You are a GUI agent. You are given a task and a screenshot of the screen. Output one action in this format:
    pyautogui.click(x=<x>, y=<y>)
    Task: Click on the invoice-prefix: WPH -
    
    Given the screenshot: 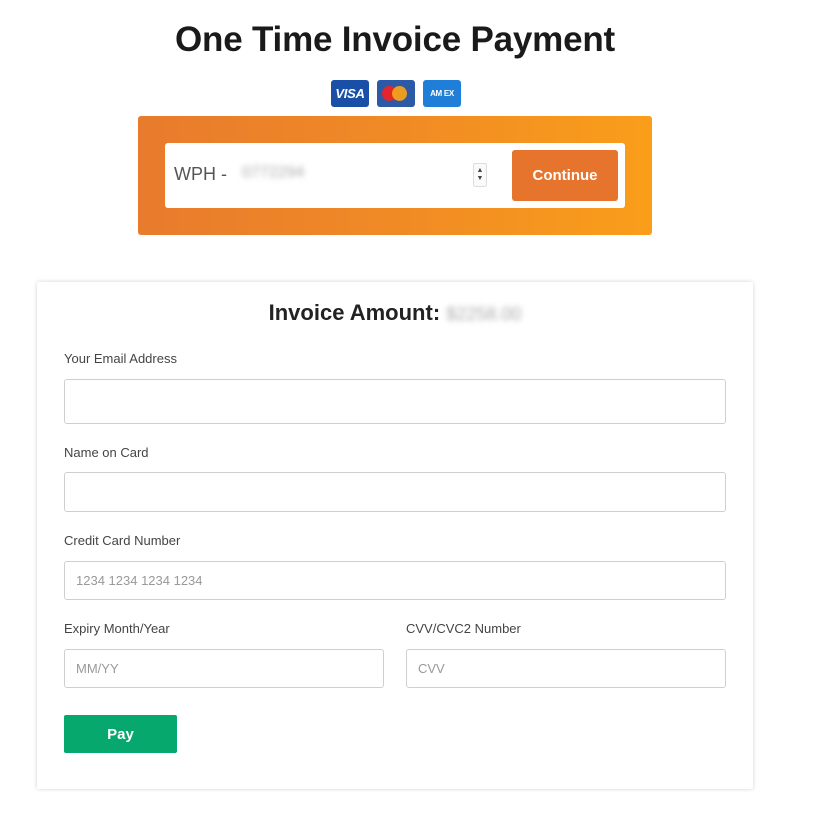 What is the action you would take?
    pyautogui.click(x=200, y=174)
    